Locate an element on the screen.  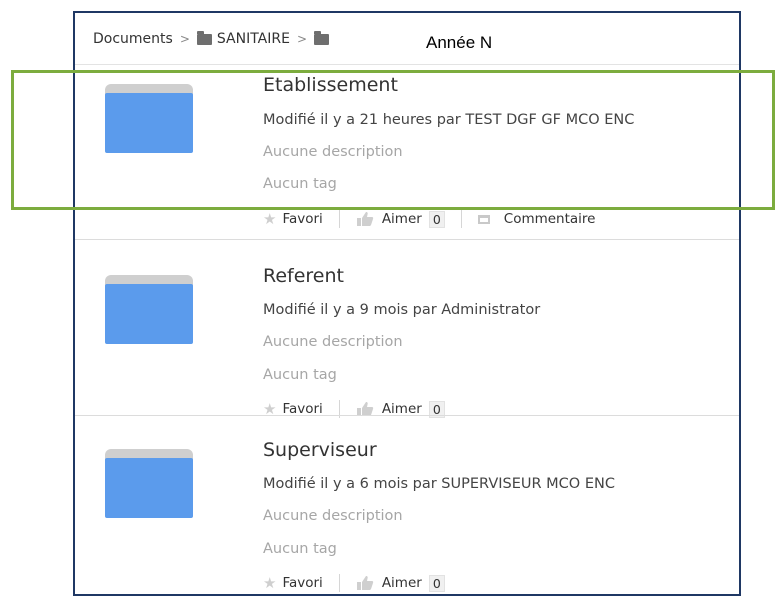
breadcrumb-documents: Documents is located at coordinates (133, 39).